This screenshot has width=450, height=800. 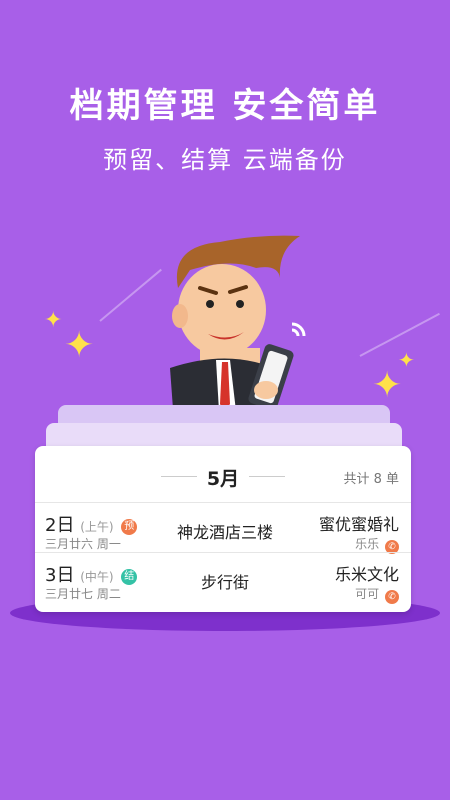 I want to click on day-label: 3日, so click(x=60, y=575).